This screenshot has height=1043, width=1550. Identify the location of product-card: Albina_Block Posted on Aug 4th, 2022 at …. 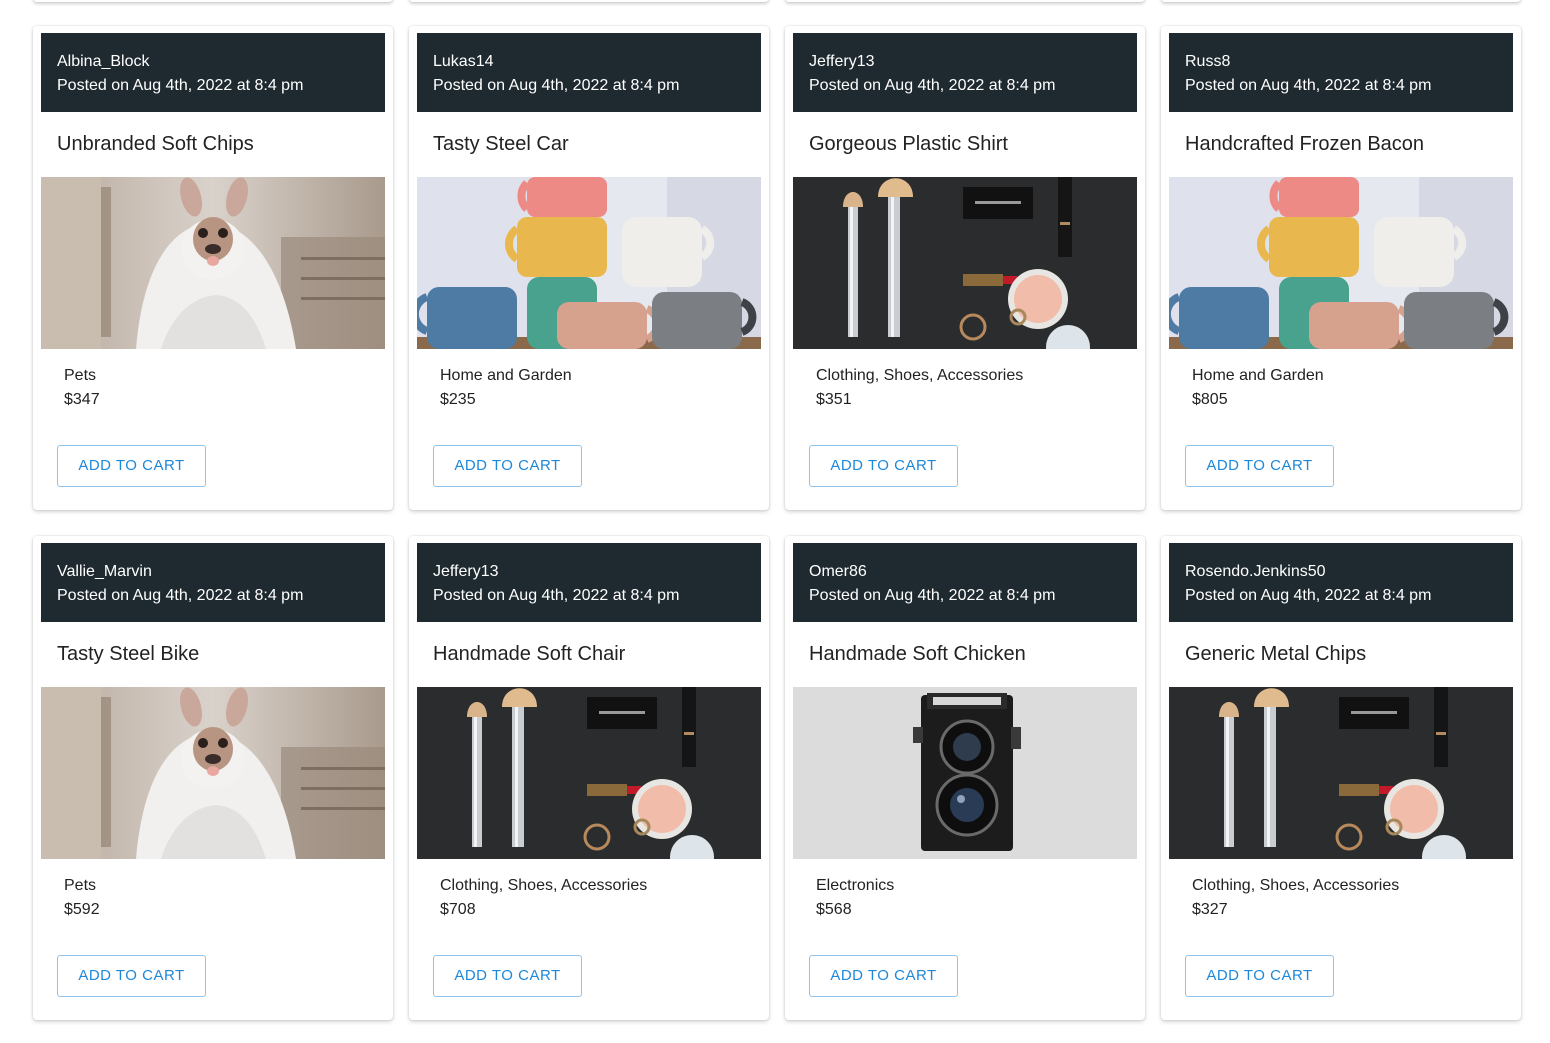
(213, 268).